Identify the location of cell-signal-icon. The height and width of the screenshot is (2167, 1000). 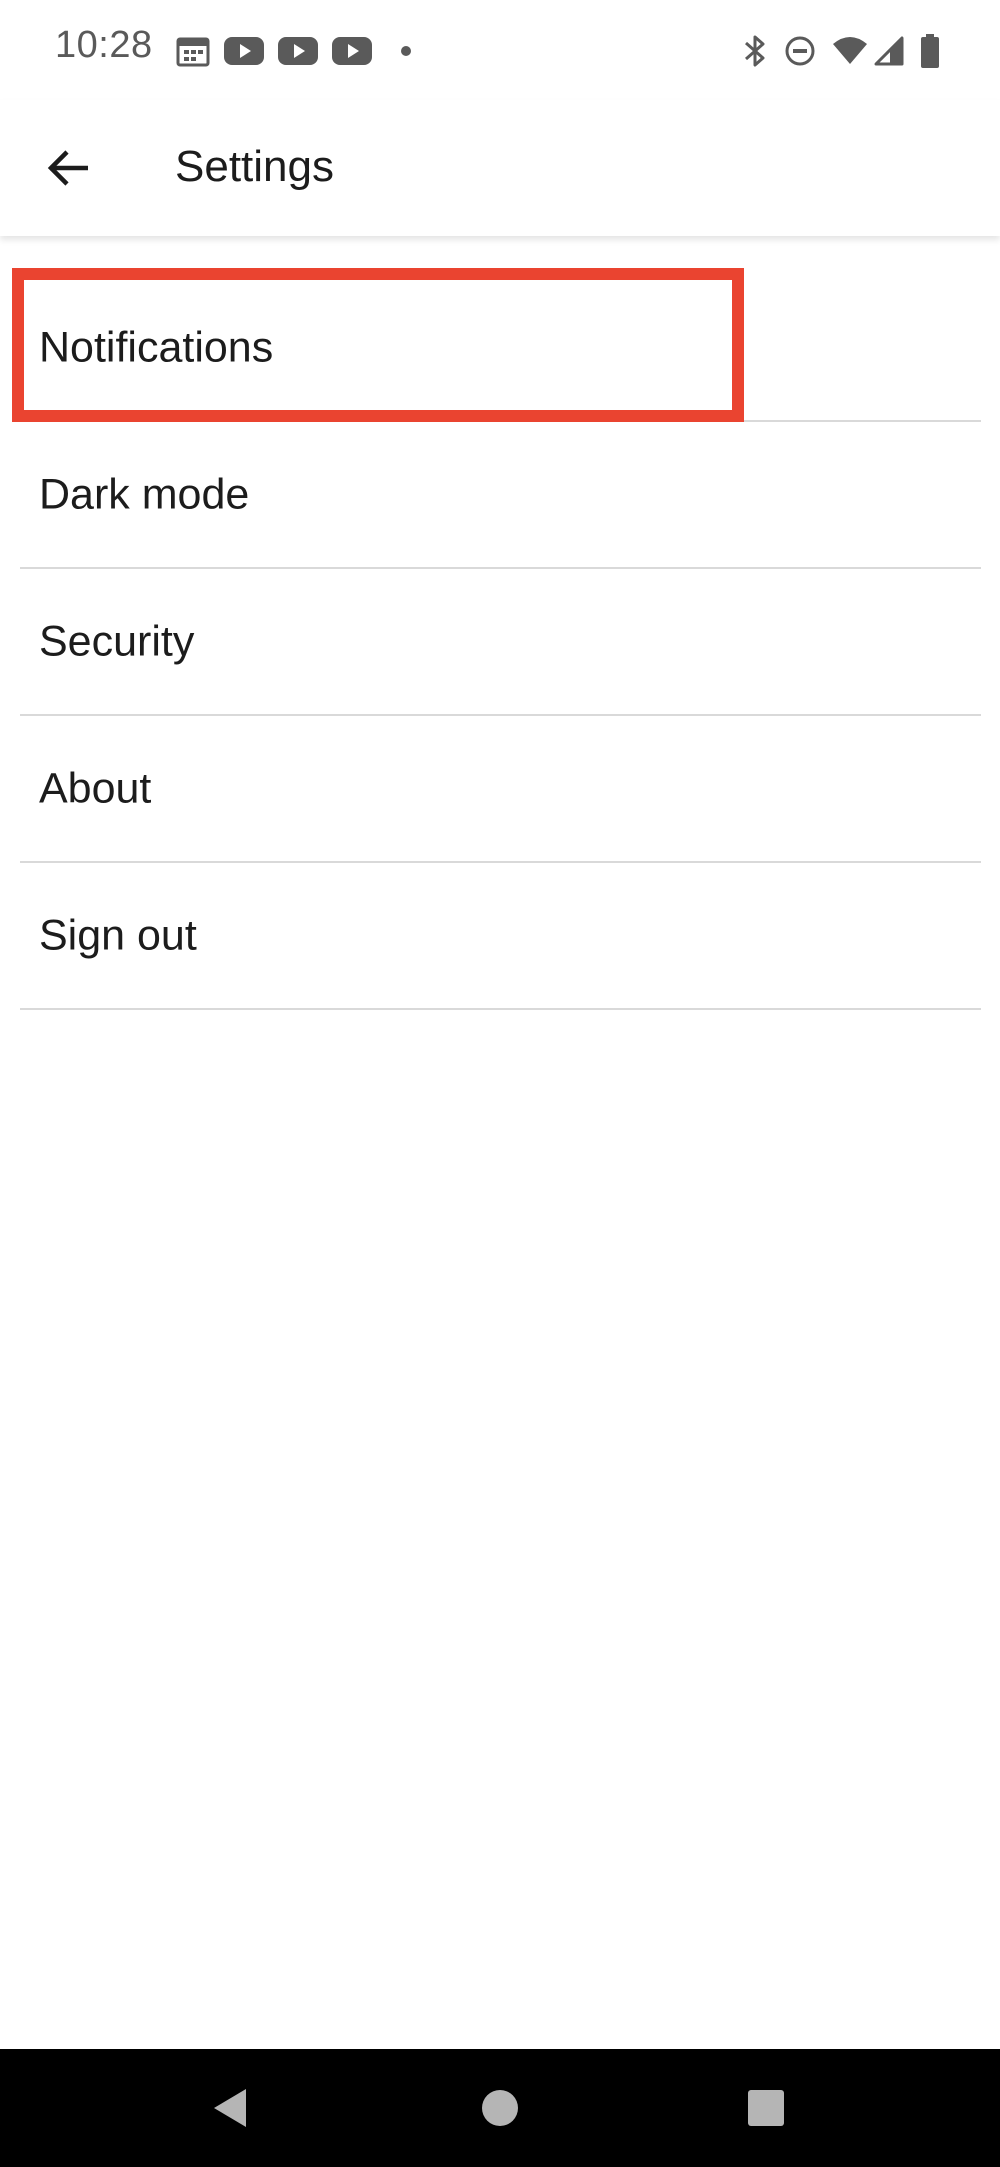
(889, 51).